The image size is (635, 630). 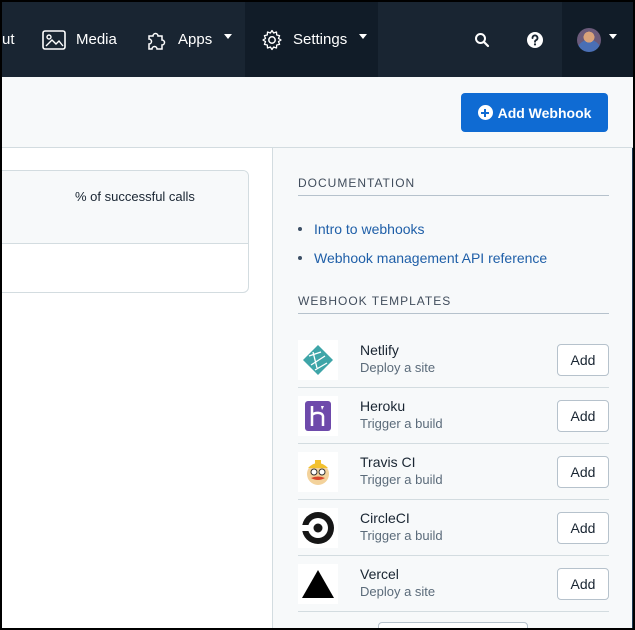 I want to click on nav-item-settings: Settings, so click(x=311, y=39).